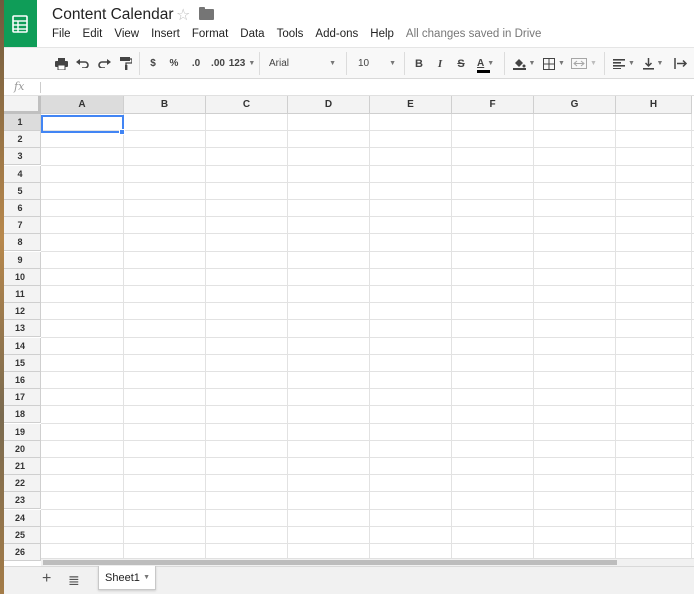 Image resolution: width=694 pixels, height=594 pixels. Describe the element at coordinates (20, 484) in the screenshot. I see `row-header-22: 22` at that location.